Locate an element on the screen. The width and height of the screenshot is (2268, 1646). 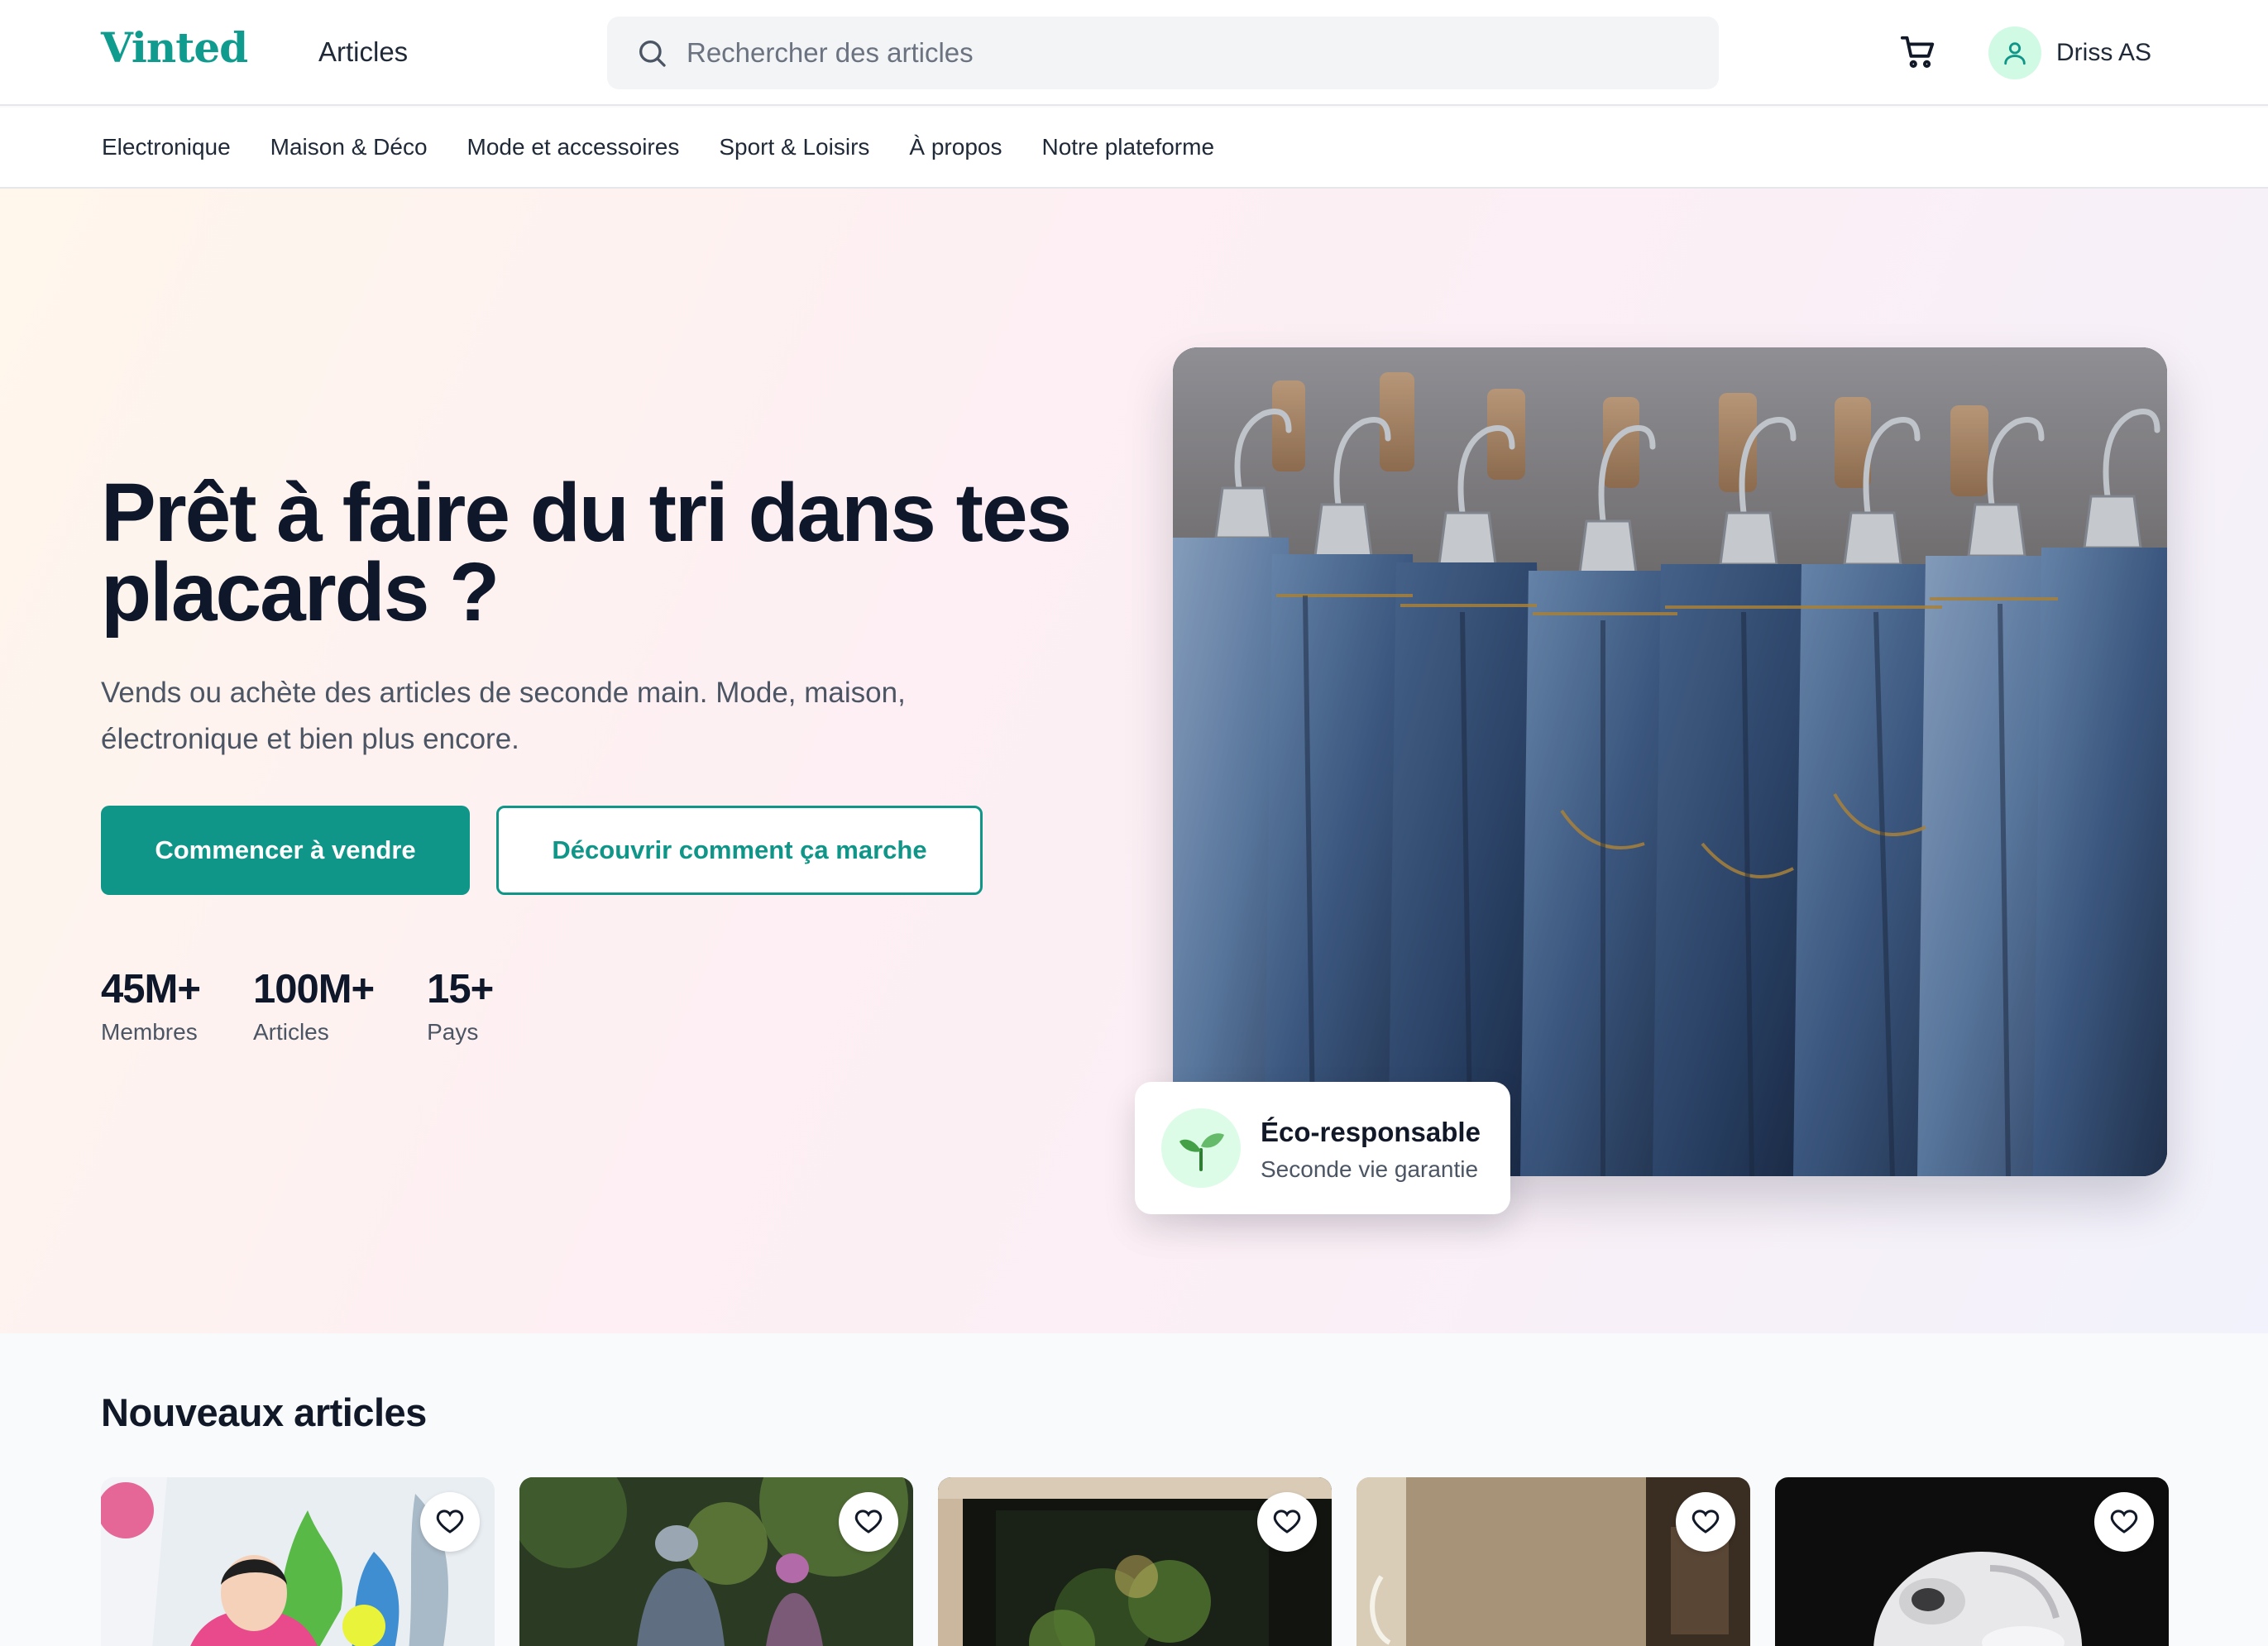
search-bar is located at coordinates (1163, 53).